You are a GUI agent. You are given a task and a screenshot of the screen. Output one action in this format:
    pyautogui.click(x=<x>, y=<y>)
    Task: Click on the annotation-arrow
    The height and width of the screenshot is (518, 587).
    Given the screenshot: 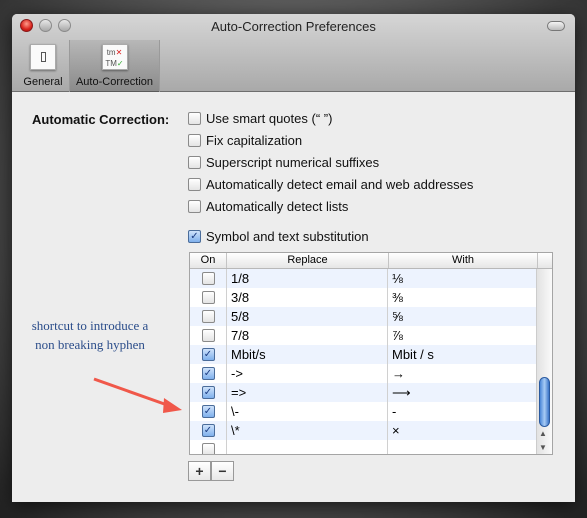 What is the action you would take?
    pyautogui.click(x=137, y=395)
    